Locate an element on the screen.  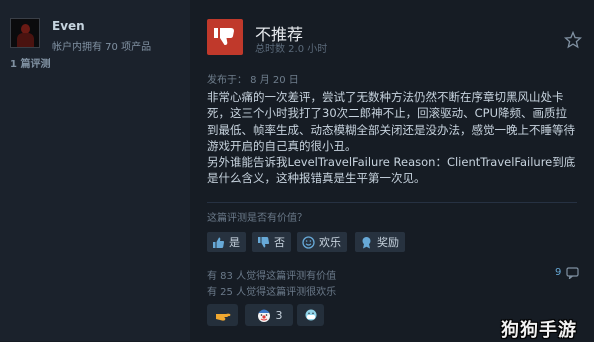
divider is located at coordinates (392, 202).